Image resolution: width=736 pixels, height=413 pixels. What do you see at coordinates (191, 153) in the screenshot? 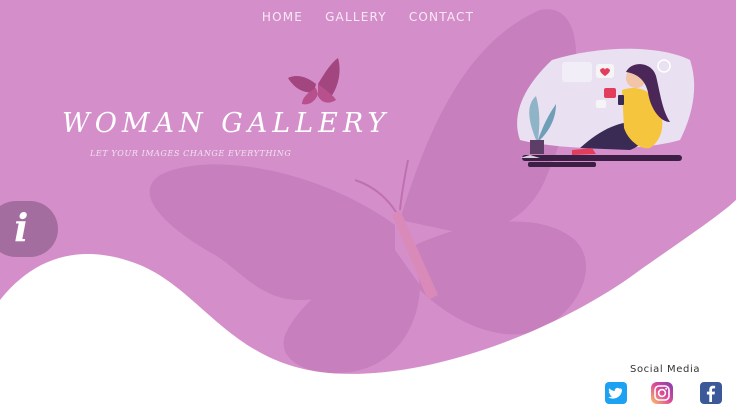
I see `hero-tagline: LET YOUR IMAGES CHANGE EVERYTHING` at bounding box center [191, 153].